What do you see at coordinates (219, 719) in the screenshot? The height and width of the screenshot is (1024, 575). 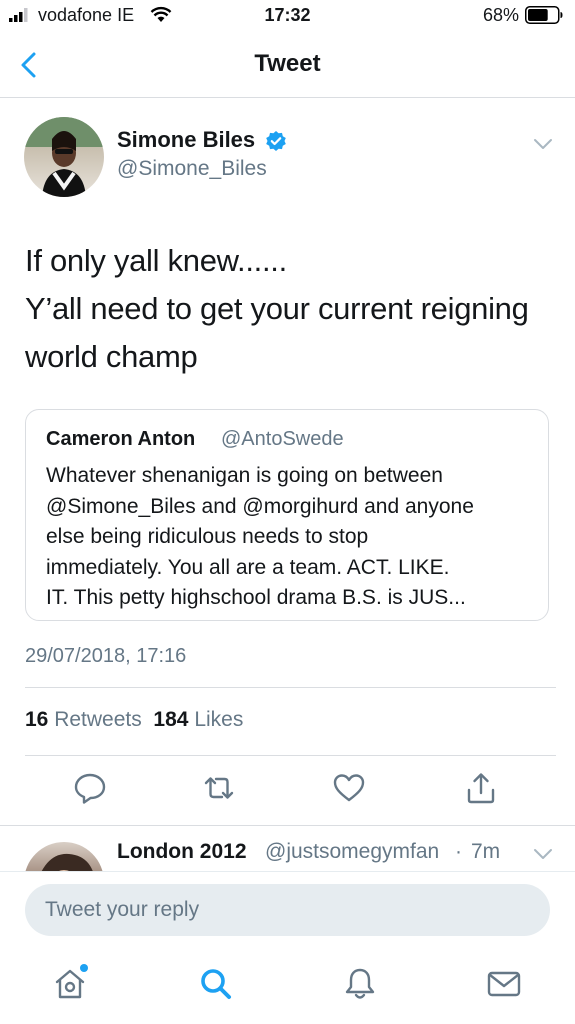 I see `likes-label: Likes` at bounding box center [219, 719].